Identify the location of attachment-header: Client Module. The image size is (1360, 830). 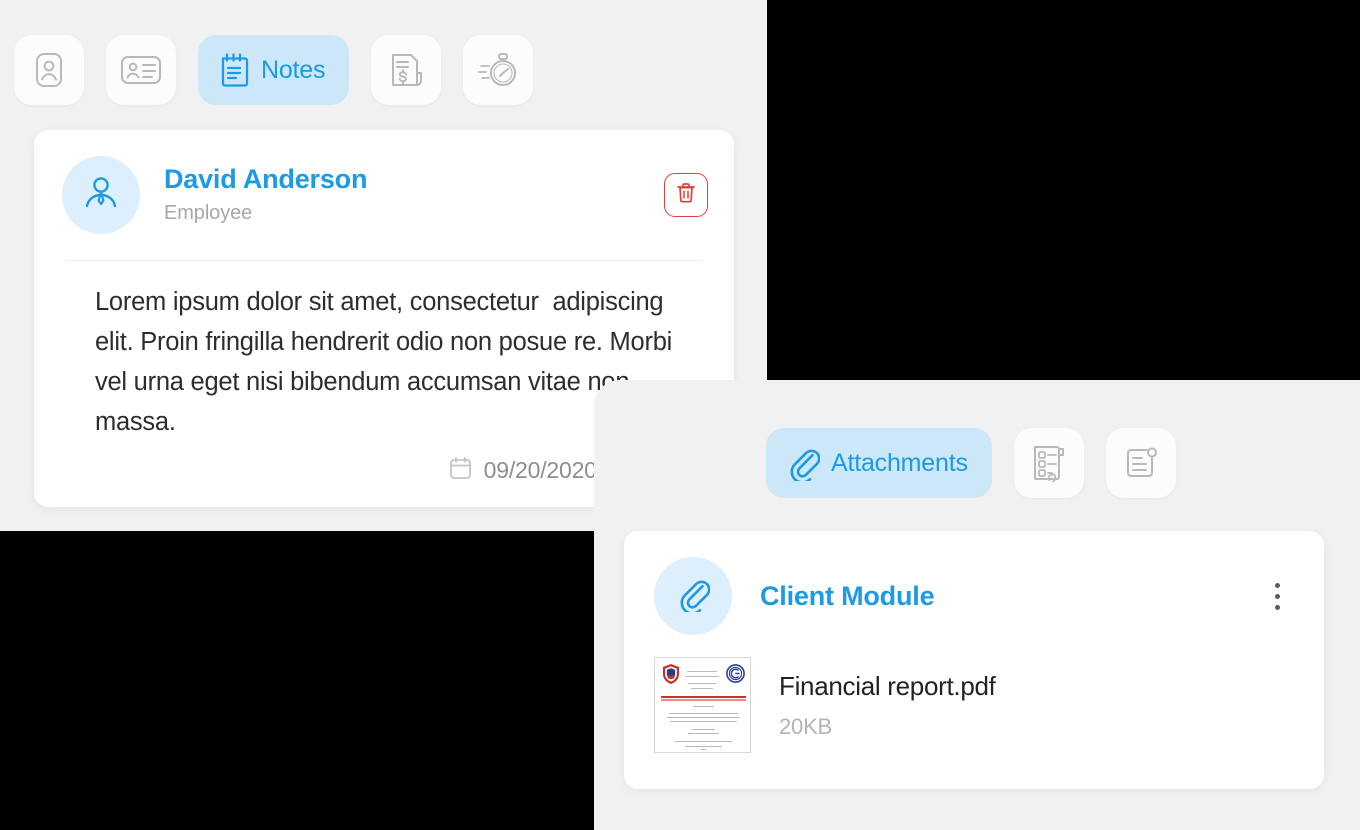
(974, 596).